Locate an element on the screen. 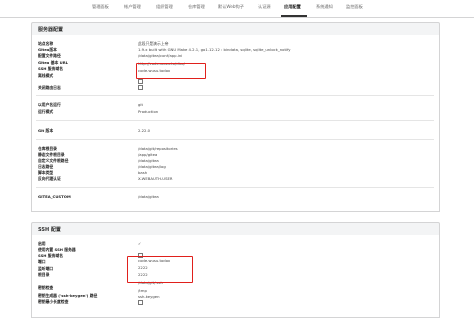  config-label: SSH 服务域名 is located at coordinates (50, 68).